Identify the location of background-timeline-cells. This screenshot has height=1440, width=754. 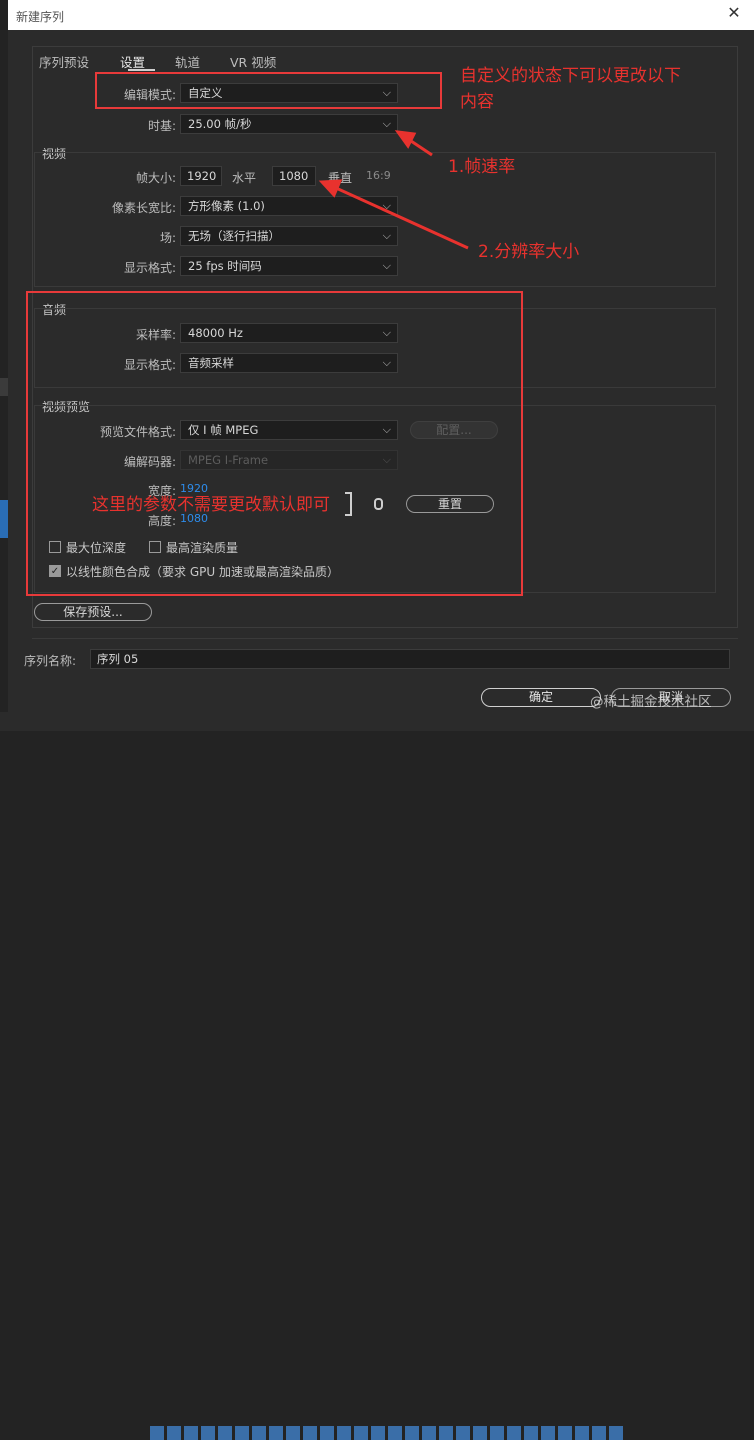
(386, 1433).